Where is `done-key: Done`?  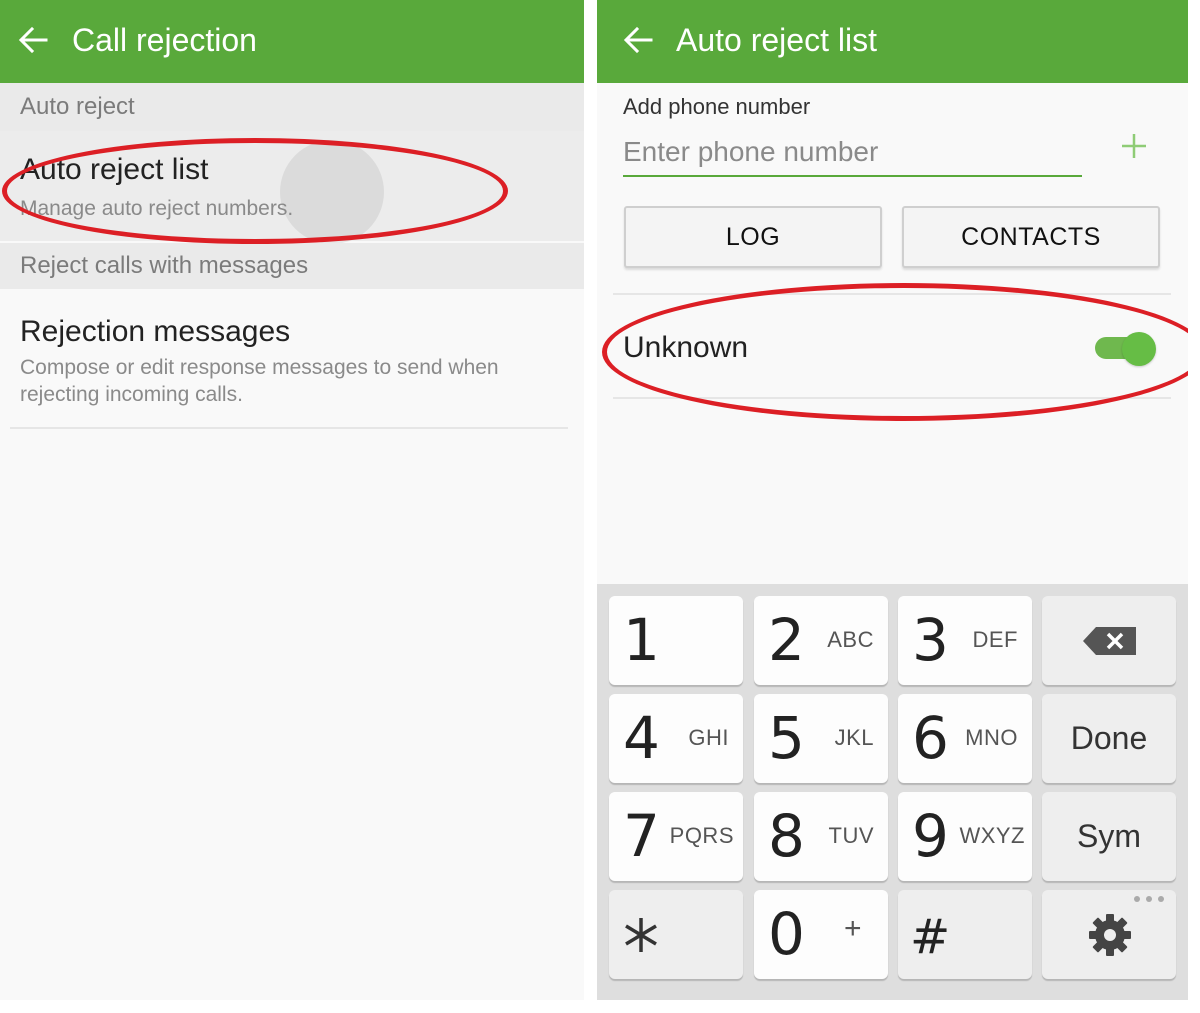 done-key: Done is located at coordinates (1109, 738).